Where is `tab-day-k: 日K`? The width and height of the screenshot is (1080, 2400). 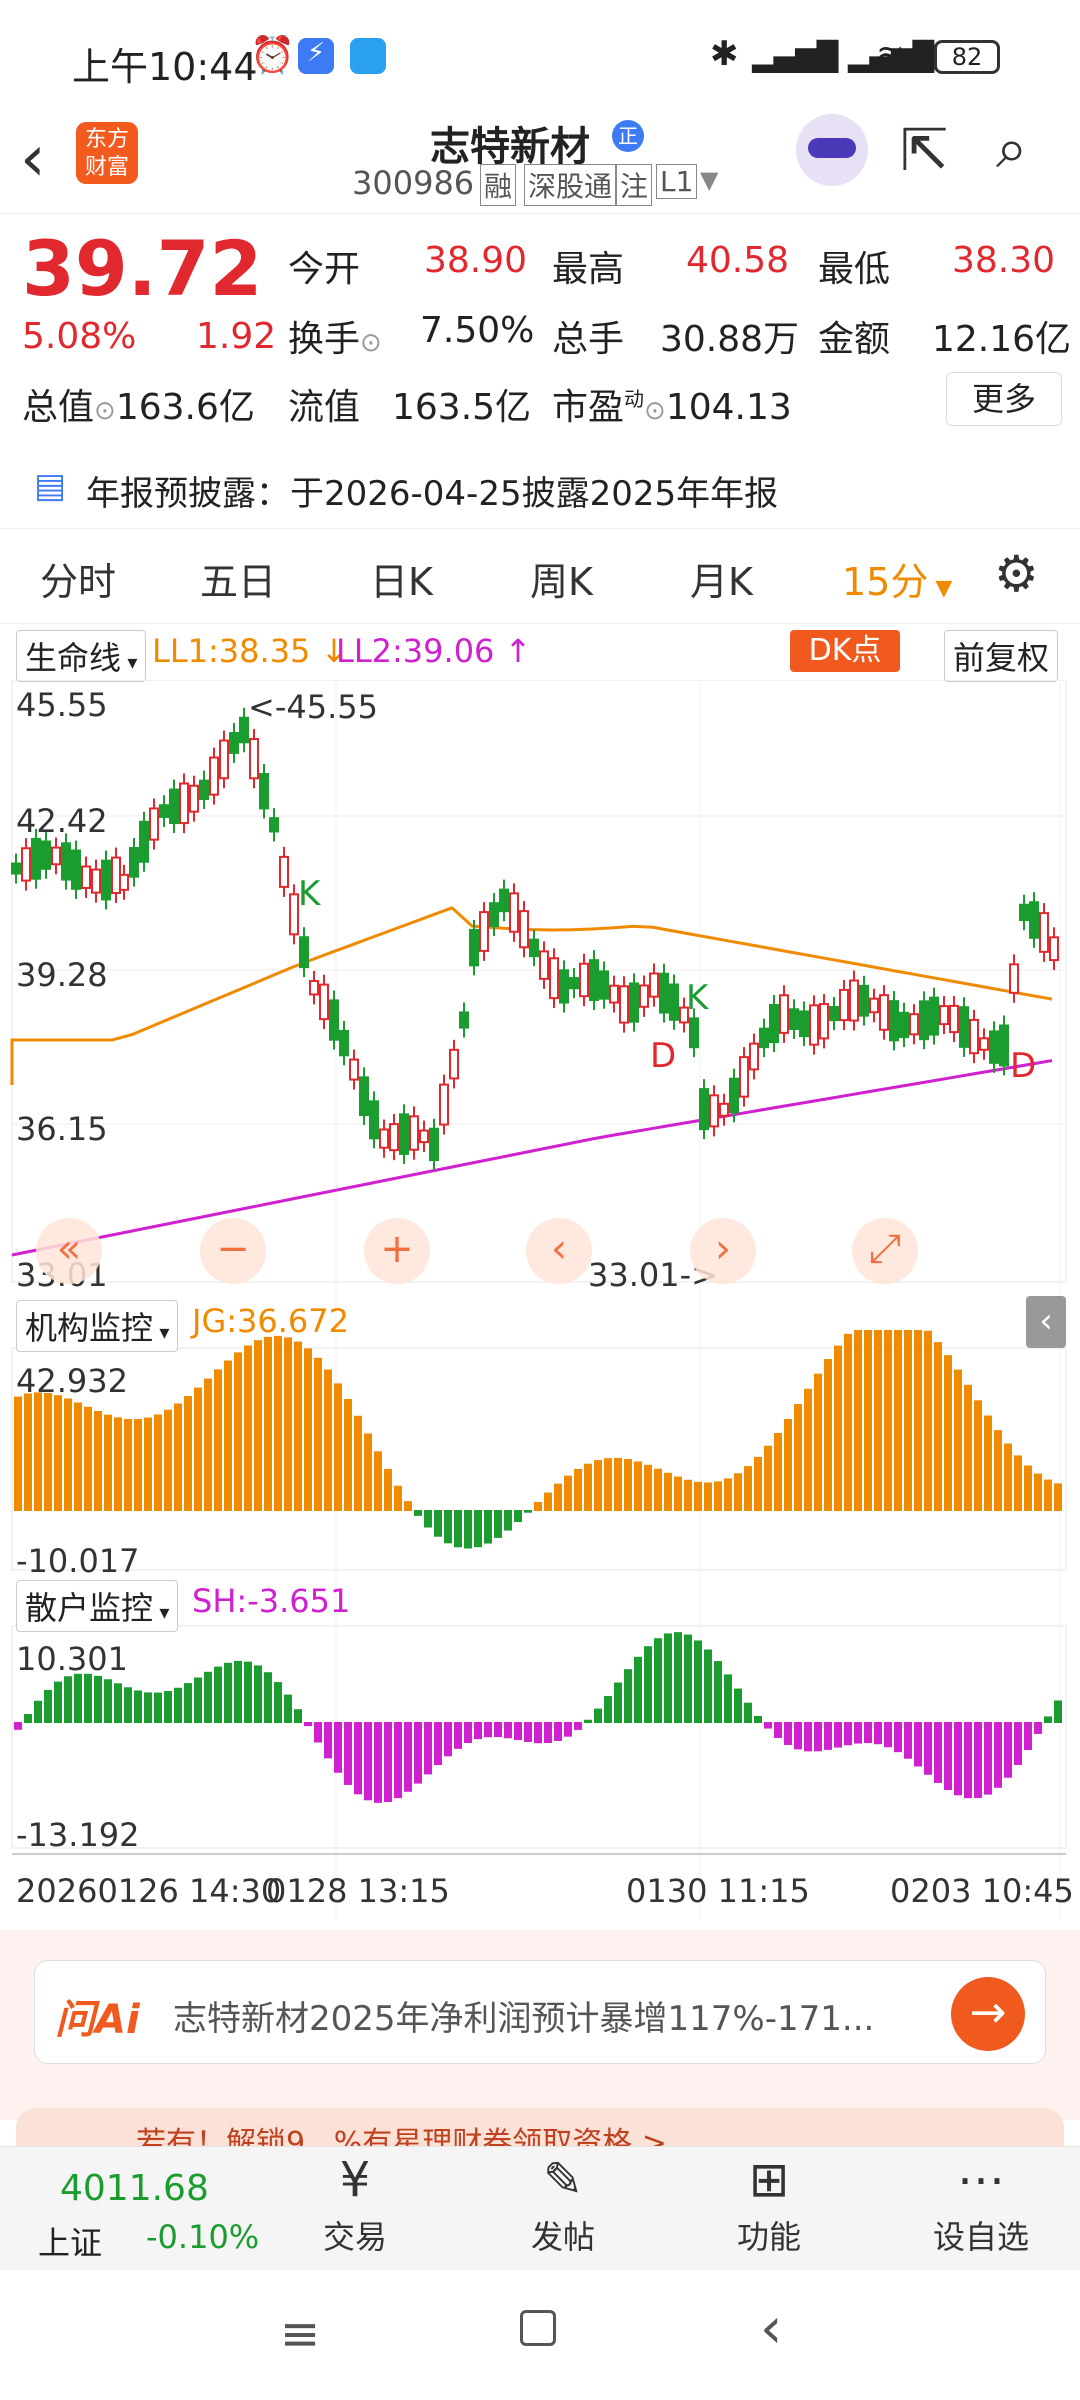 tab-day-k: 日K is located at coordinates (401, 578).